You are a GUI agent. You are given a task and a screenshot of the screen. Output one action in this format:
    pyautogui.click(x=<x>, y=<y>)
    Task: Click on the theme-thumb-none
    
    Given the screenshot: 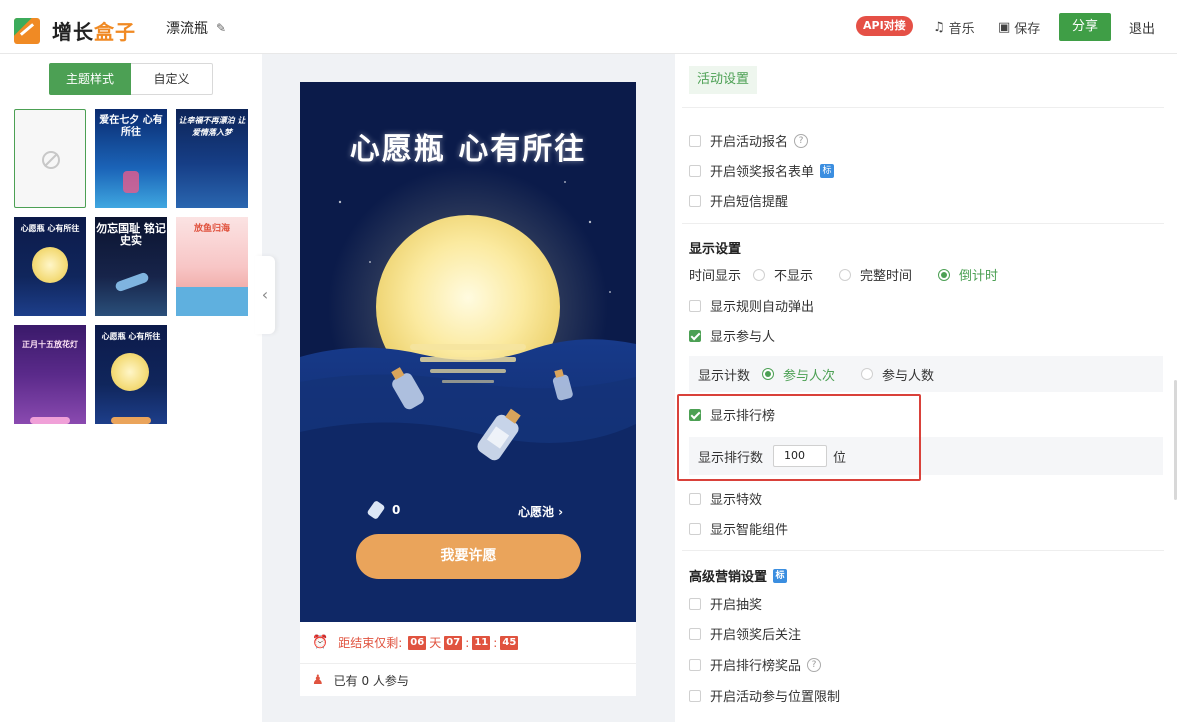 What is the action you would take?
    pyautogui.click(x=50, y=158)
    